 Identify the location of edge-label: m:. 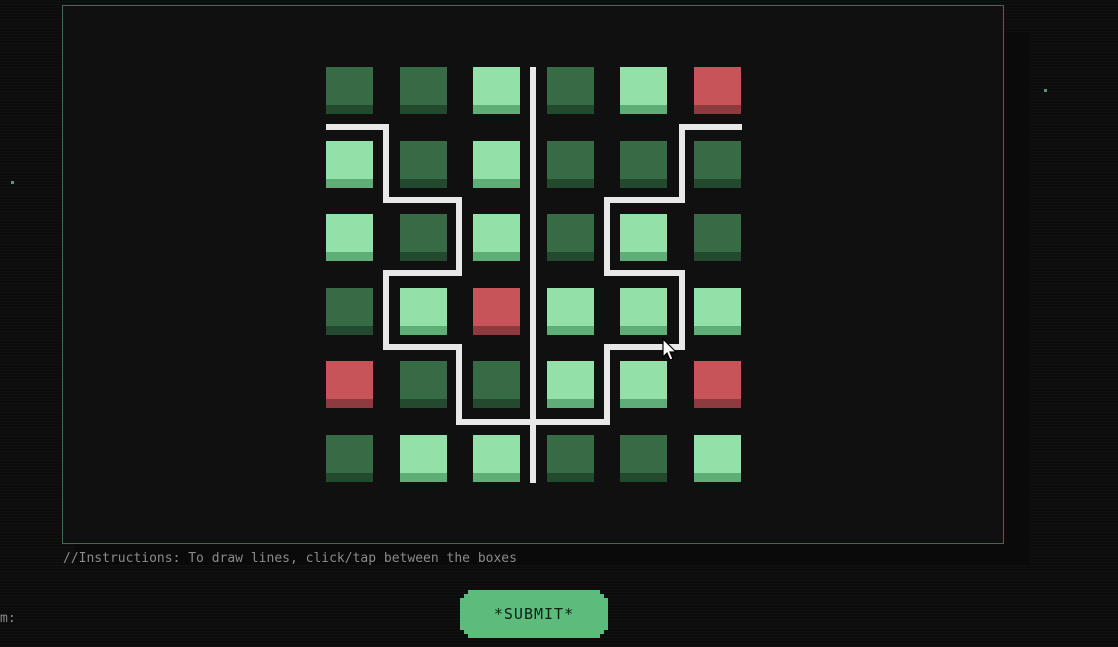
(8, 618).